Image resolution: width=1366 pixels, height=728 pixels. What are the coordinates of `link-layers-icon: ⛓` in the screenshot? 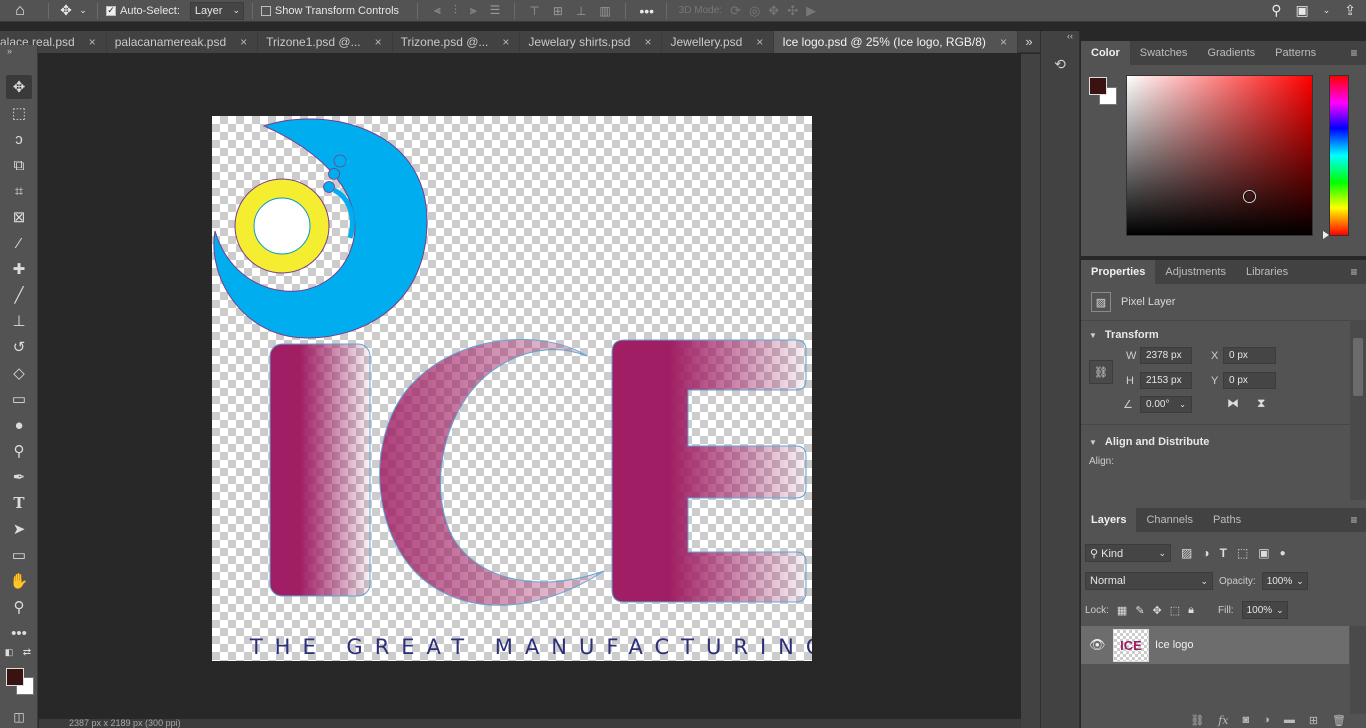 It's located at (1197, 721).